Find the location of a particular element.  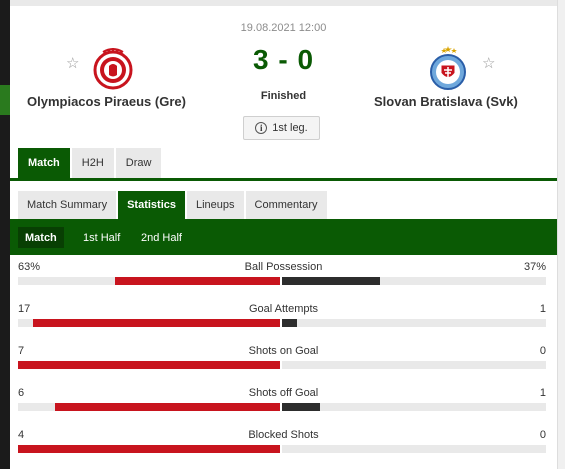

stat-name: Blocked Shots is located at coordinates (283, 435).